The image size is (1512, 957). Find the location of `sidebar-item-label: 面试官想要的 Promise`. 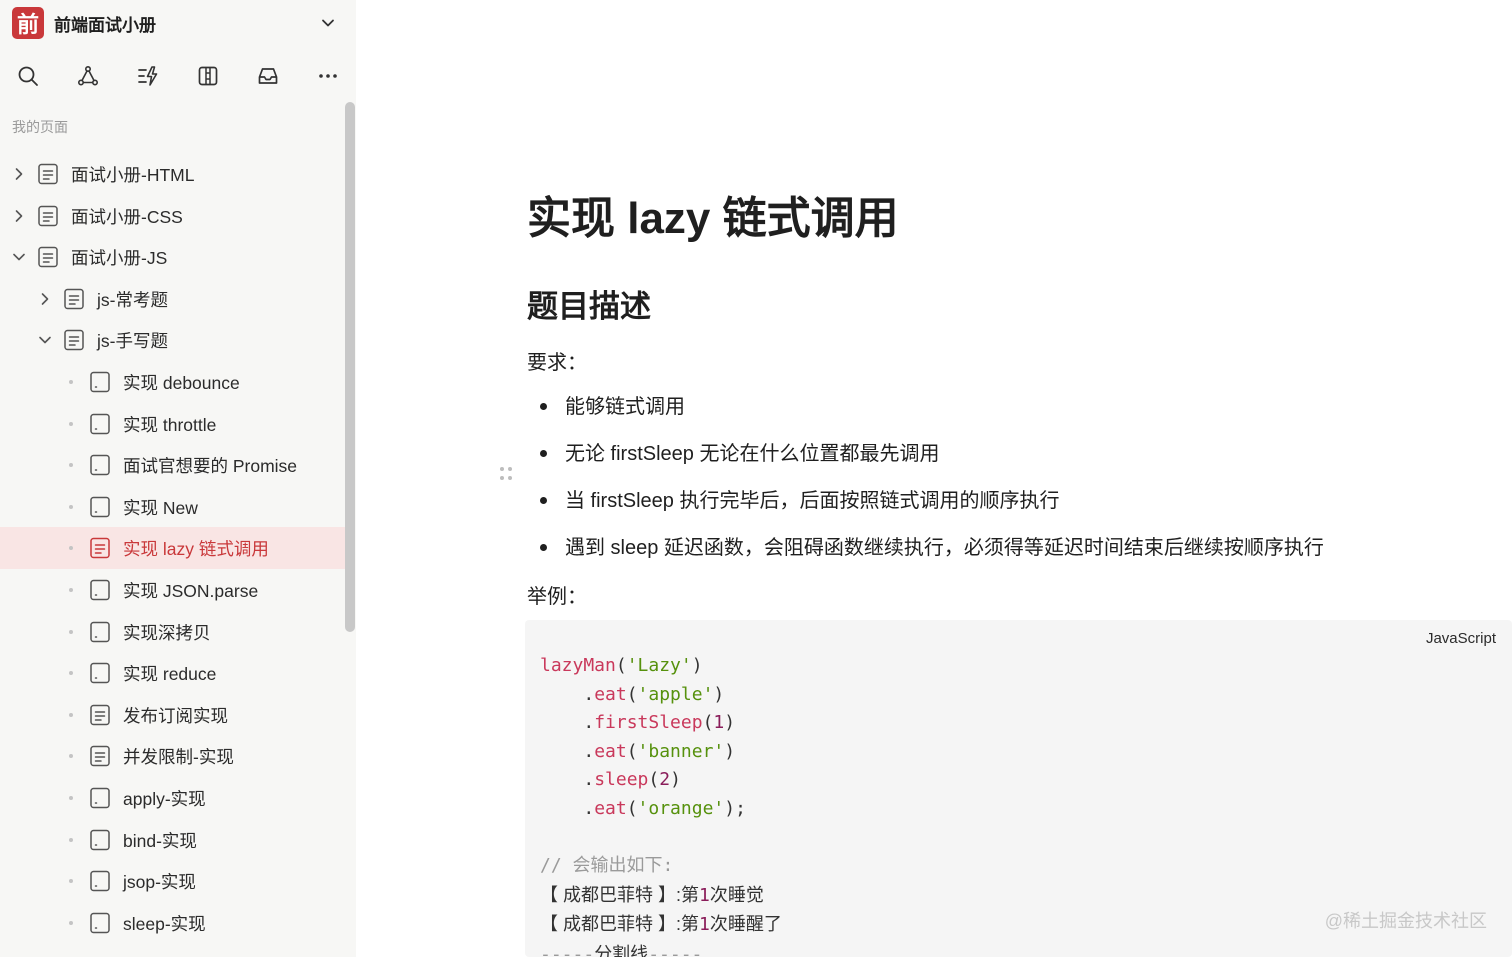

sidebar-item-label: 面试官想要的 Promise is located at coordinates (210, 466).